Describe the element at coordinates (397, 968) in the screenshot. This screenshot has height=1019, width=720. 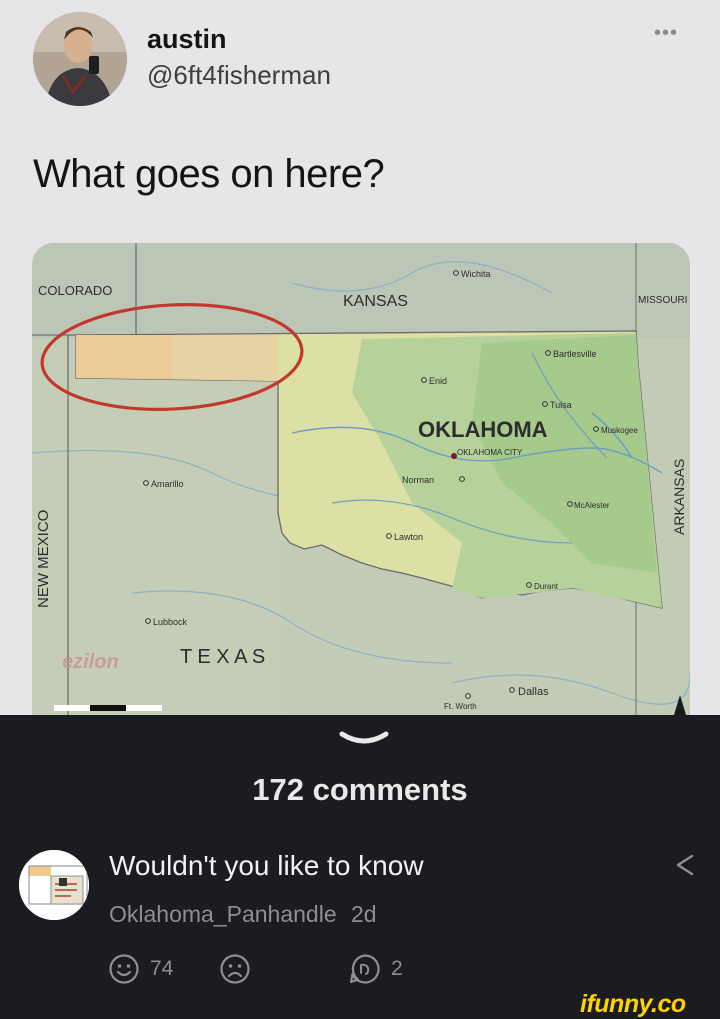
I see `reply-count: 2` at that location.